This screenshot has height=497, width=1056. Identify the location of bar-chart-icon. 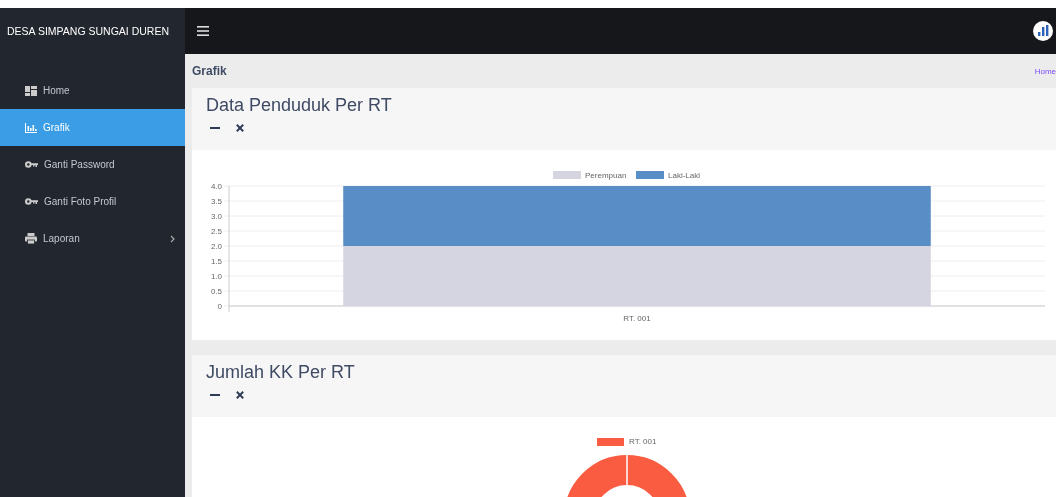
(31, 127).